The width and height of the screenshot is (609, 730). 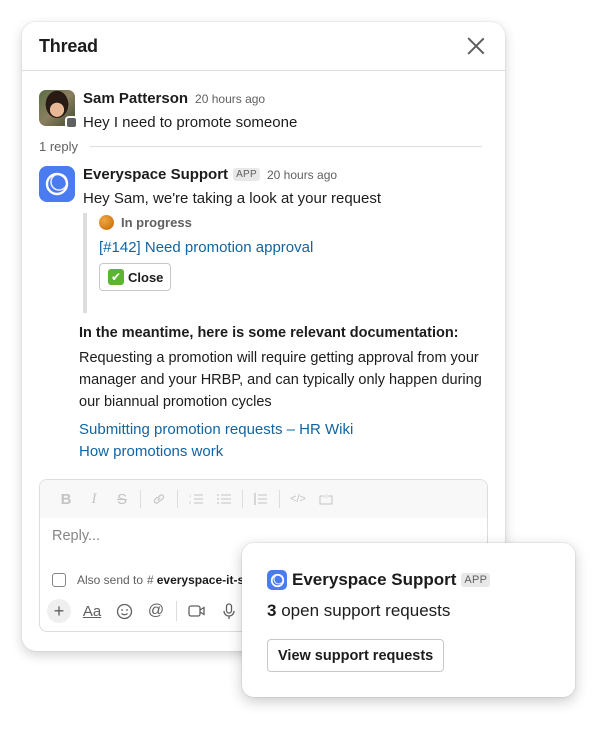 What do you see at coordinates (374, 579) in the screenshot?
I see `app-name: Everyspace Support` at bounding box center [374, 579].